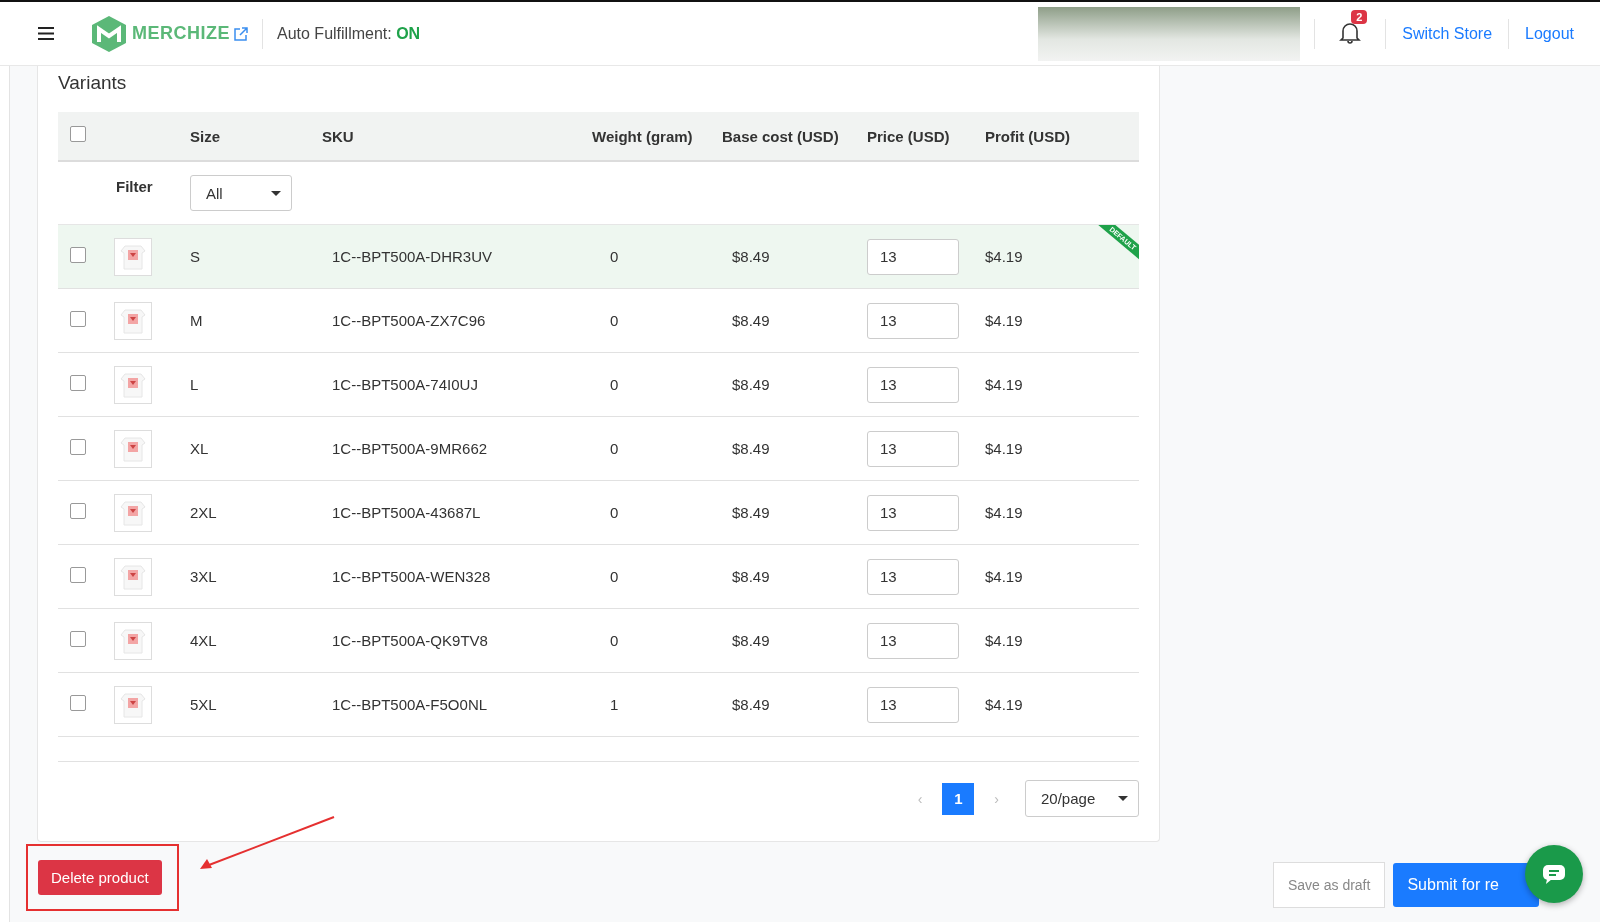  I want to click on weight-cell-text: 1, so click(614, 704).